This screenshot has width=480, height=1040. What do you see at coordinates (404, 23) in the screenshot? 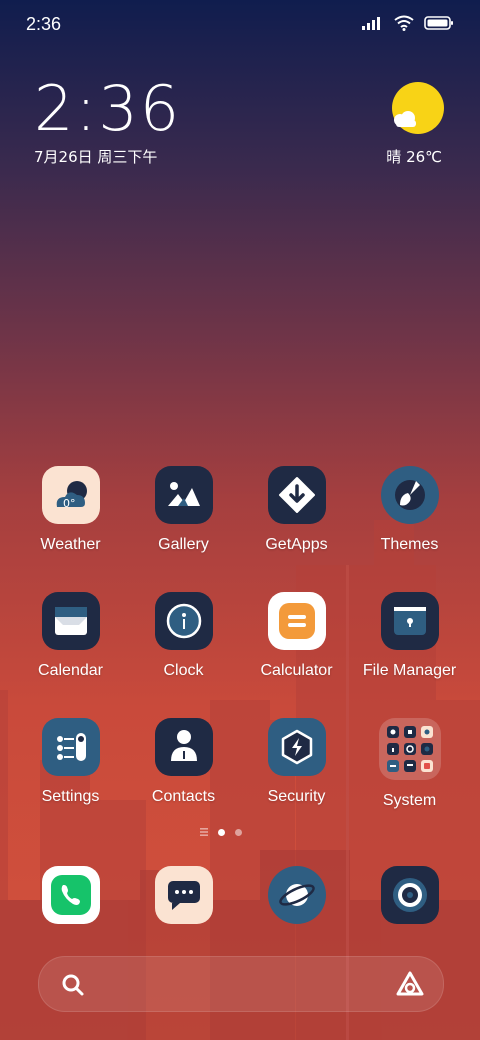
I see `wifi-icon` at bounding box center [404, 23].